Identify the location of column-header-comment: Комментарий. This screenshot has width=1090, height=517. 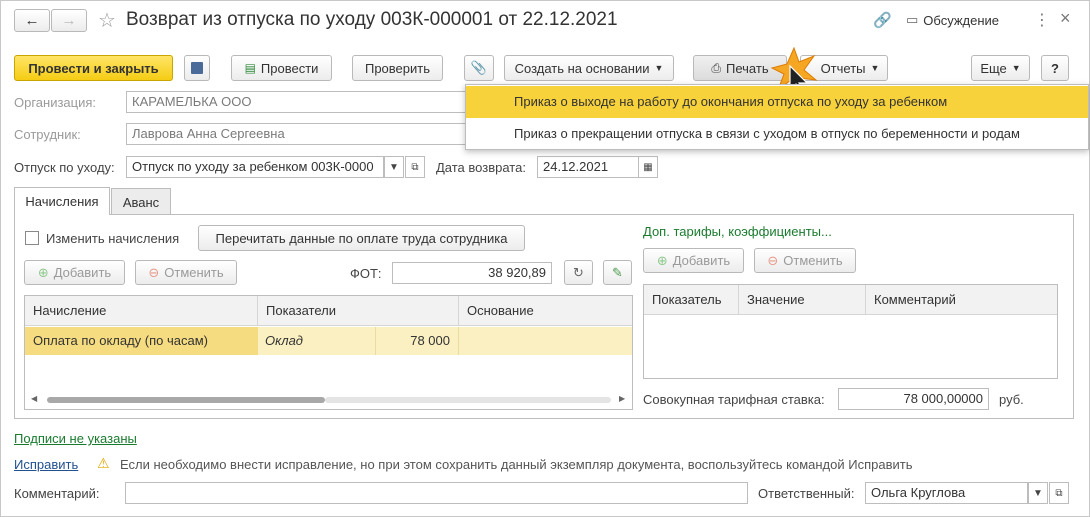
(961, 300).